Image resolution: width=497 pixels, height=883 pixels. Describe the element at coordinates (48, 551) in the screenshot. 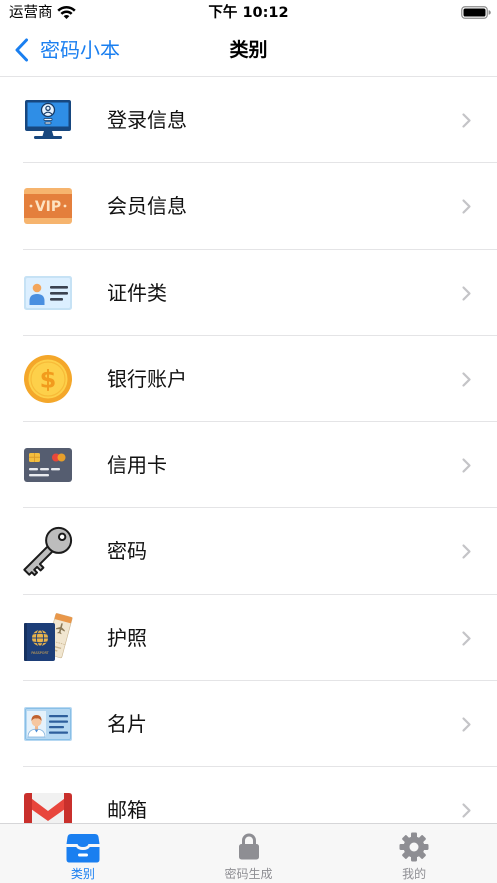

I see `key-icon` at that location.